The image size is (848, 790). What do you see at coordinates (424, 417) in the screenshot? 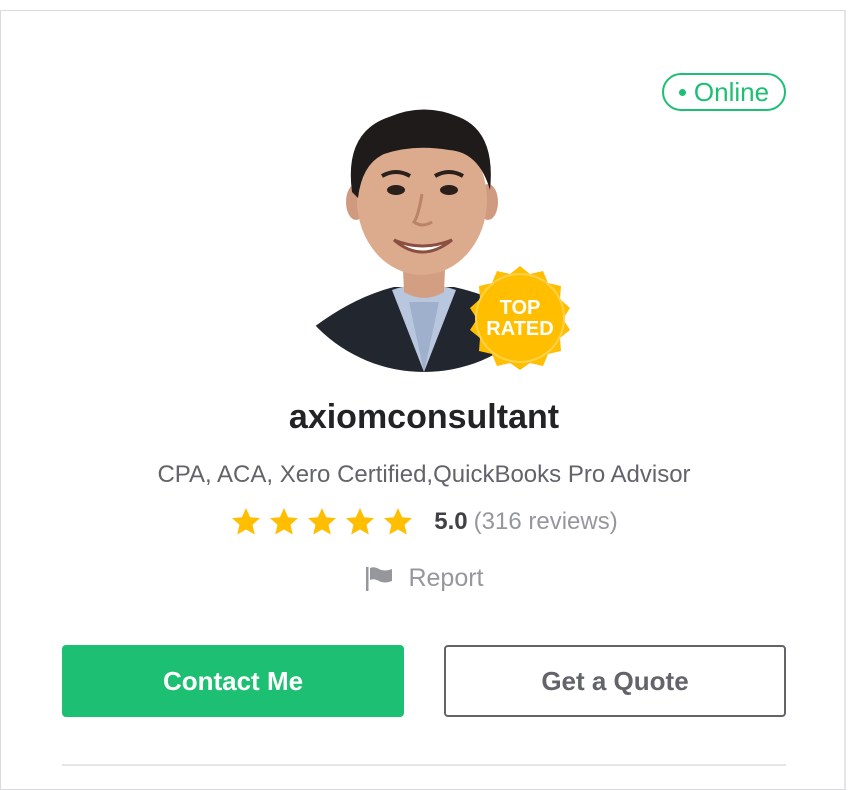
I see `seller-username: axiomconsultant` at bounding box center [424, 417].